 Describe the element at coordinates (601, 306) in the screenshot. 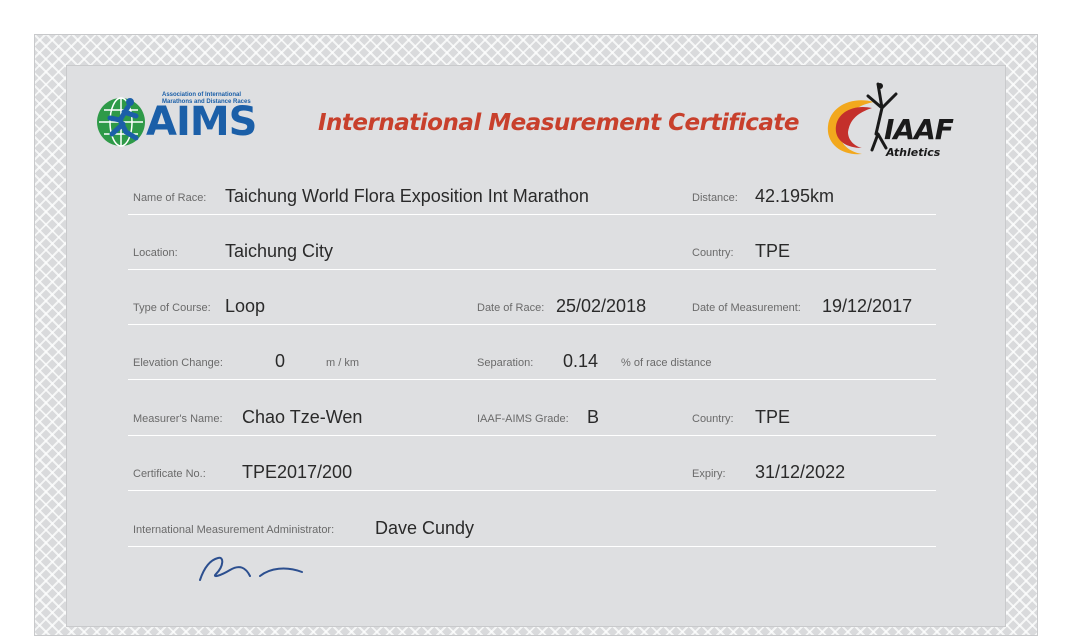

I see `value-date-of-race: 25/02/2018` at that location.